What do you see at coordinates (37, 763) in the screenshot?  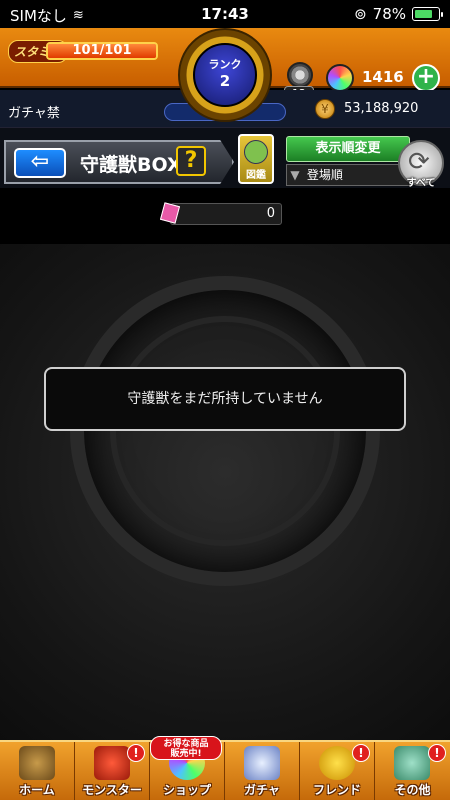 I see `home-icon` at bounding box center [37, 763].